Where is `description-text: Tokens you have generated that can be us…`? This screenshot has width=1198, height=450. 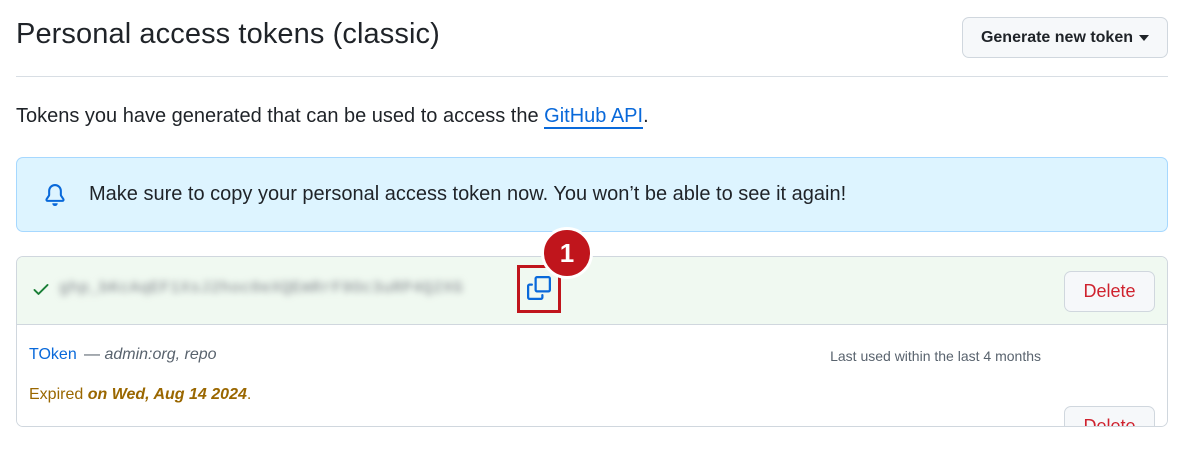
description-text: Tokens you have generated that can be us… is located at coordinates (280, 116).